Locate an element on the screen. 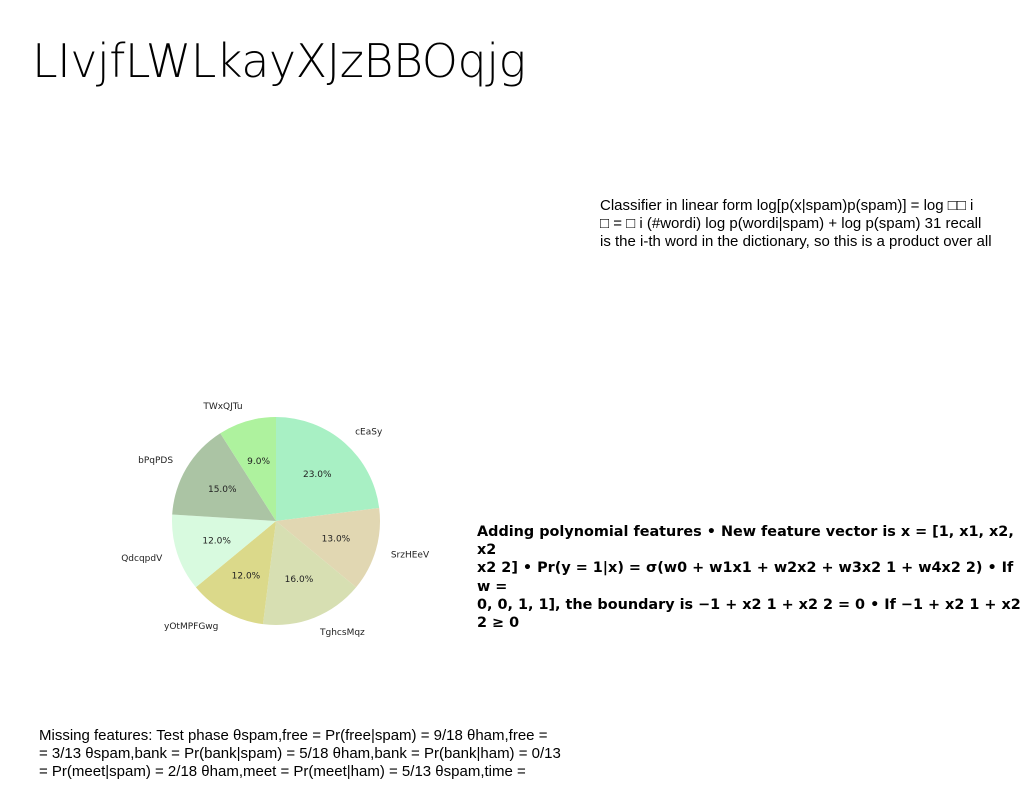 Image resolution: width=1024 pixels, height=788 pixels. pie-pct-label: 23.0% is located at coordinates (317, 475).